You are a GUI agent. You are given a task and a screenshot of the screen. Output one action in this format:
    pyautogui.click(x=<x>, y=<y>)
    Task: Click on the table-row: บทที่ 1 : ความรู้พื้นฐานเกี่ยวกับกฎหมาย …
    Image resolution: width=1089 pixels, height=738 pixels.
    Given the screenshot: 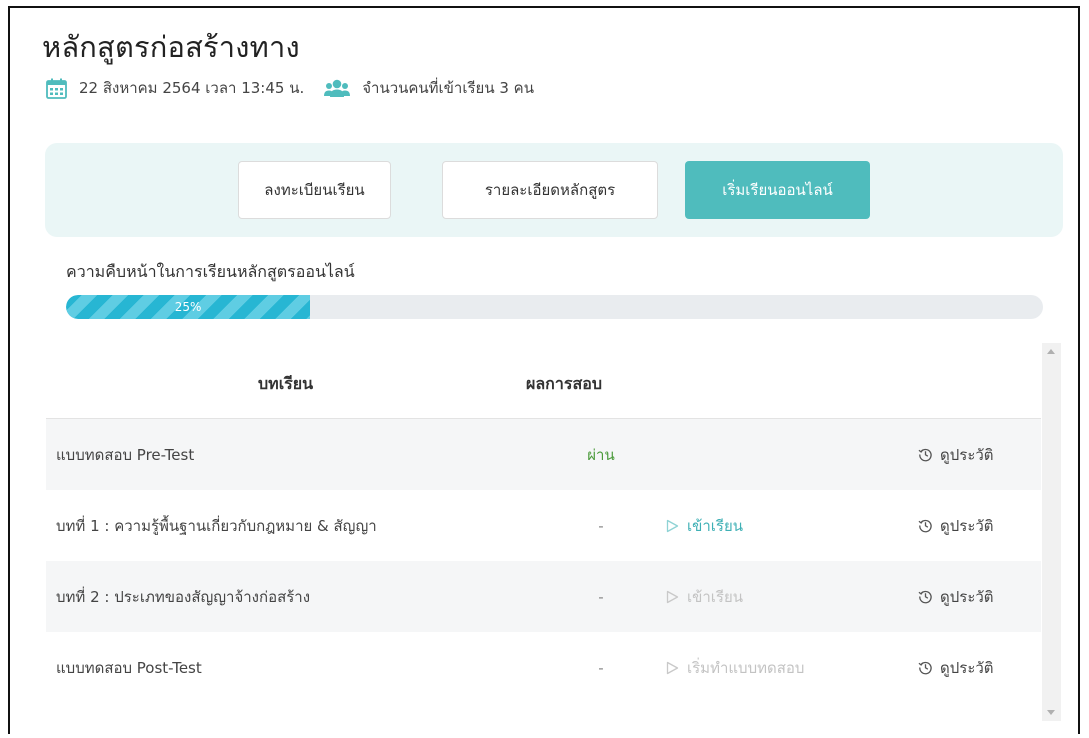 What is the action you would take?
    pyautogui.click(x=543, y=525)
    